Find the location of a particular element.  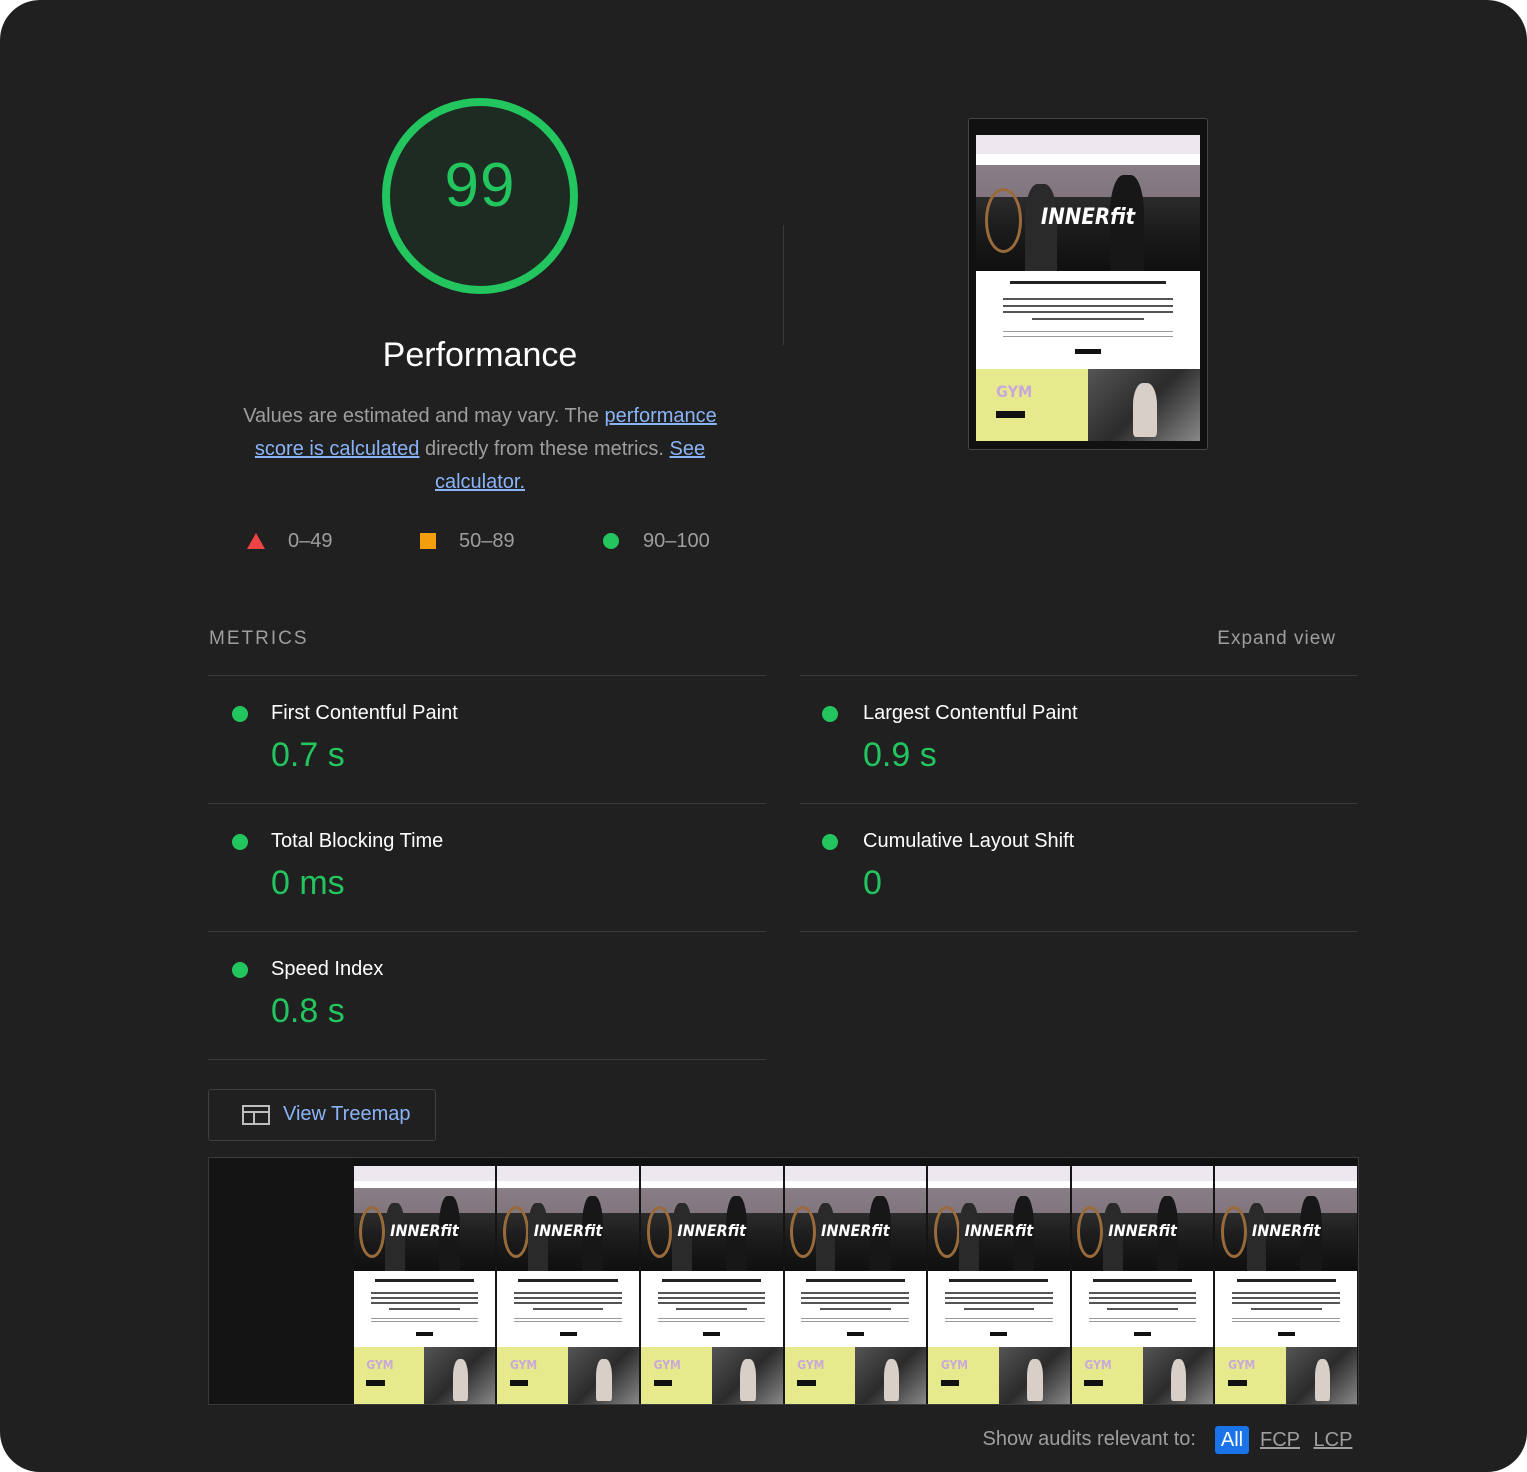

metric-value: 0.9 s is located at coordinates (900, 755).